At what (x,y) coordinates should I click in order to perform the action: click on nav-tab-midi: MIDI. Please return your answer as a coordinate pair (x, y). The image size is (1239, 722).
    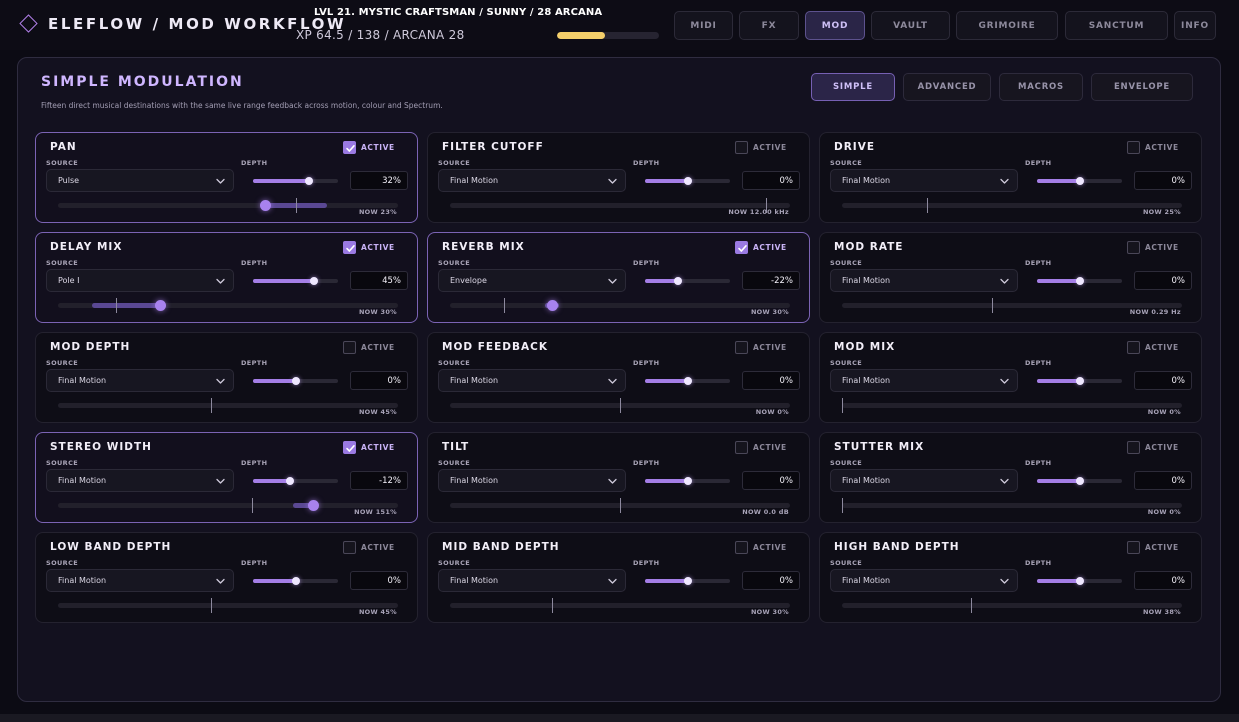
    Looking at the image, I should click on (703, 25).